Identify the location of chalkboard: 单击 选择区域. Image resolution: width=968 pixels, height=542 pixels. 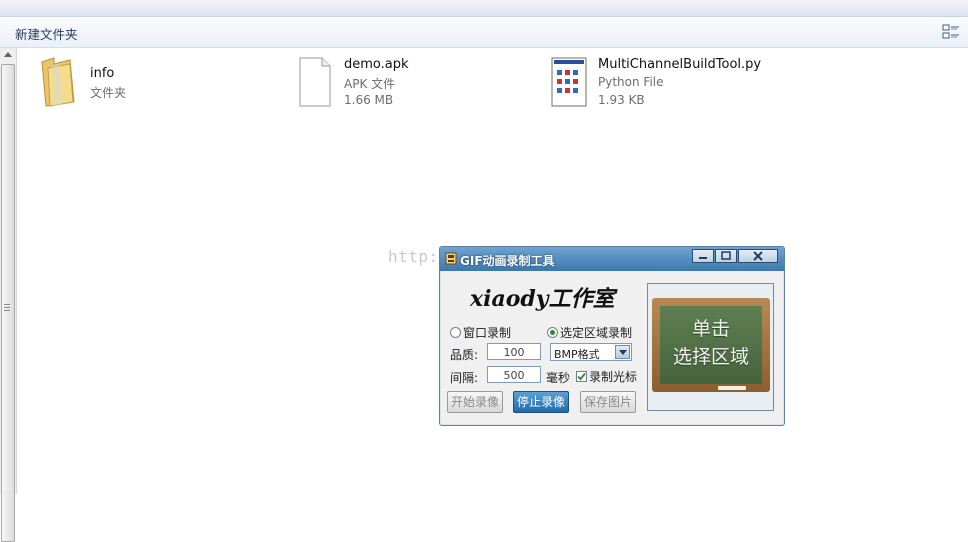
(711, 345).